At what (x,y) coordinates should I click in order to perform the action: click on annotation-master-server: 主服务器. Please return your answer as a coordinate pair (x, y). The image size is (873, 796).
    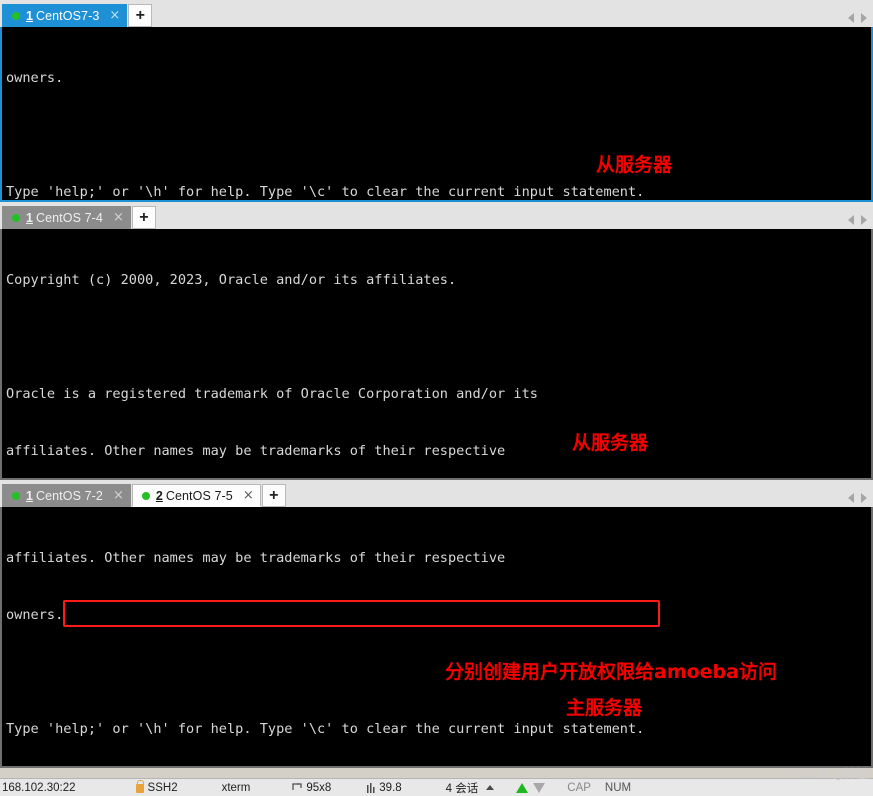
    Looking at the image, I should click on (604, 708).